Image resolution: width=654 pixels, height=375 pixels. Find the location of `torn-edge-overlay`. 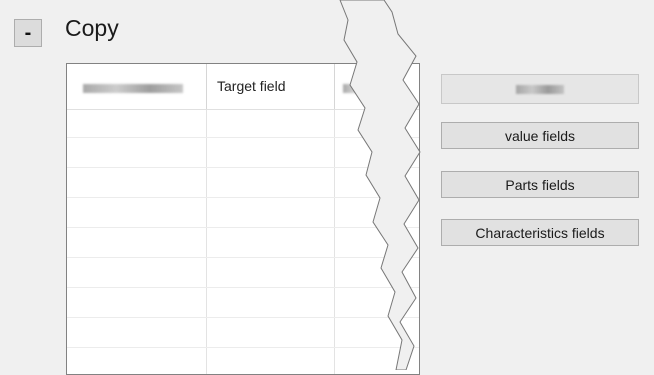

torn-edge-overlay is located at coordinates (380, 185).